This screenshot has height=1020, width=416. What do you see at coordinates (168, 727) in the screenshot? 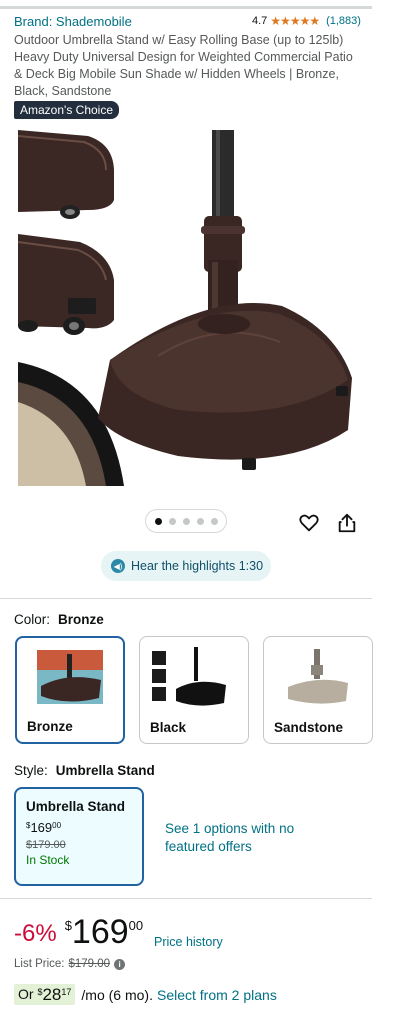
I see `color-option-label: Black` at bounding box center [168, 727].